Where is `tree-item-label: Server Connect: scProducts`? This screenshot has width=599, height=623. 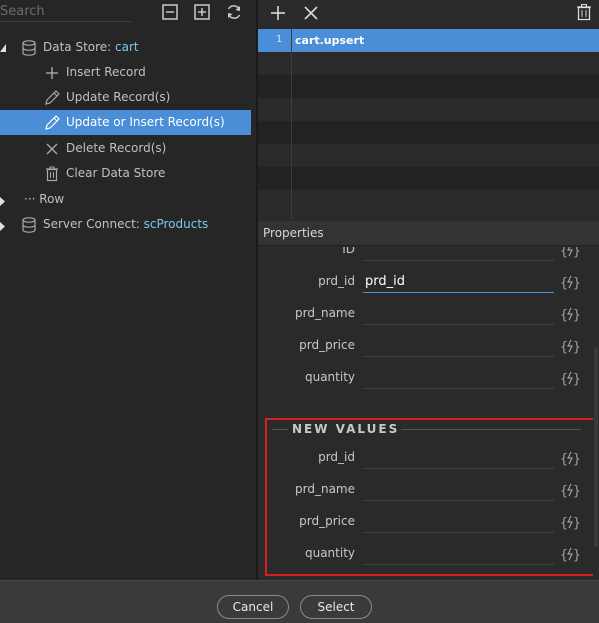 tree-item-label: Server Connect: scProducts is located at coordinates (126, 224).